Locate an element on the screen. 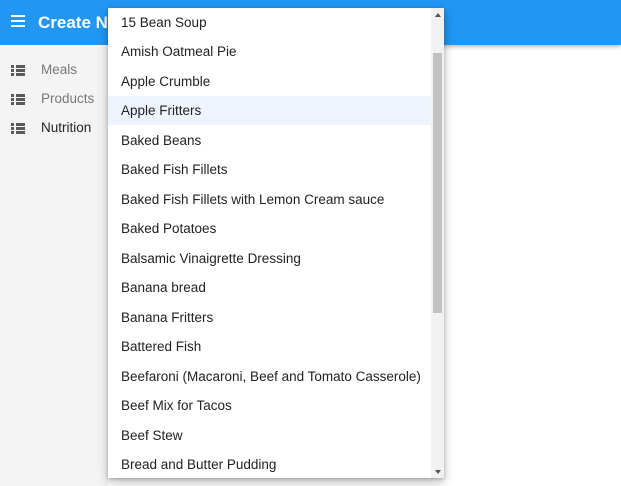 The image size is (621, 486). dropdown-option: Beef Stew is located at coordinates (269, 435).